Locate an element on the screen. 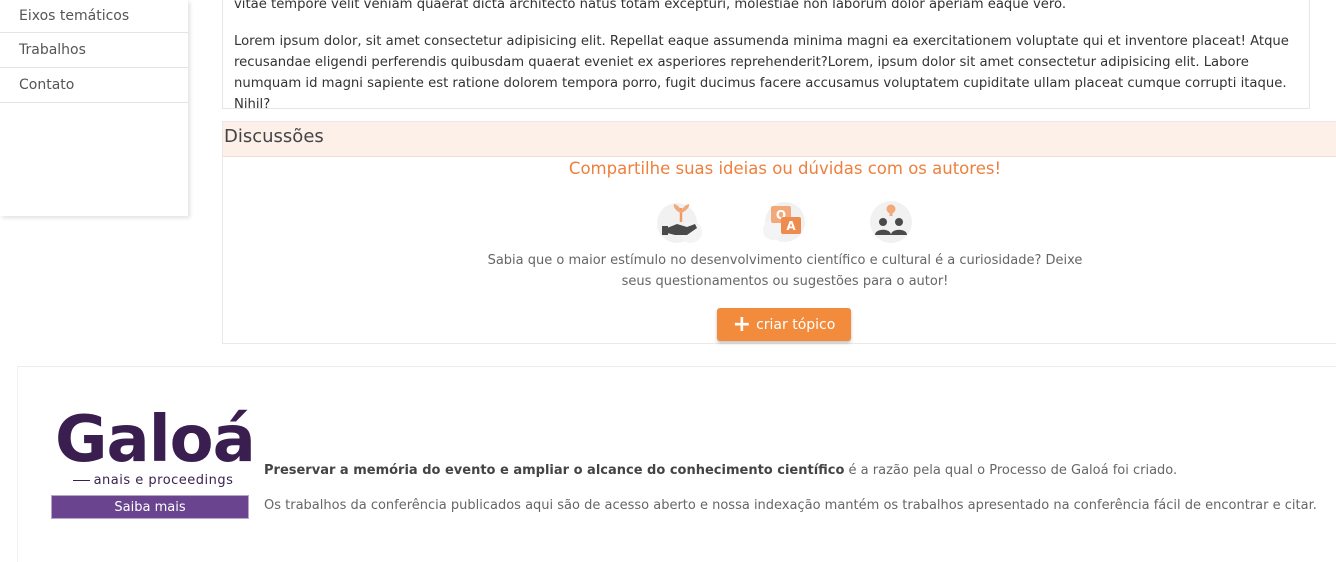 The height and width of the screenshot is (562, 1336). saiba-mais-button: Saiba mais is located at coordinates (150, 507).